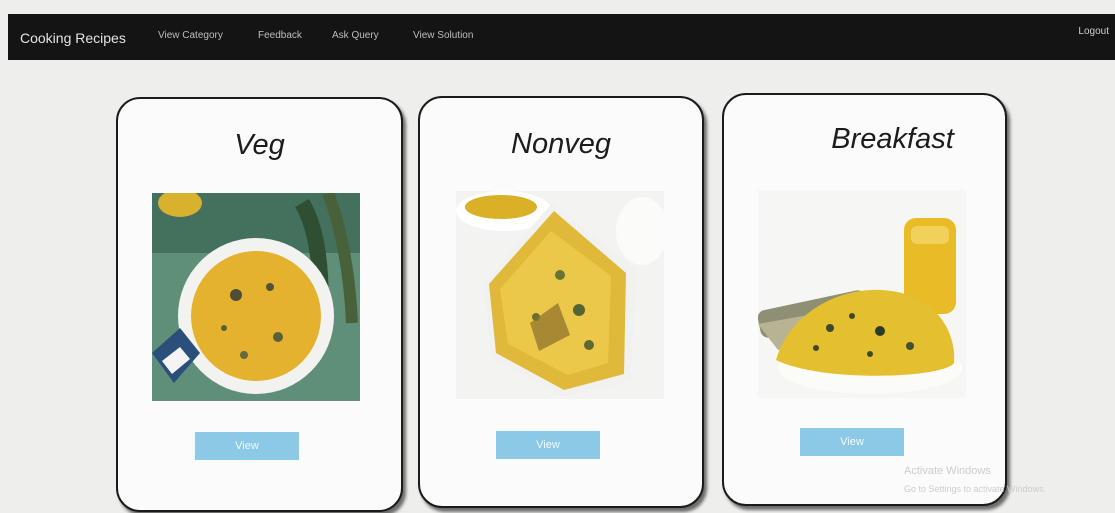 The height and width of the screenshot is (513, 1115). Describe the element at coordinates (561, 144) in the screenshot. I see `card-title: Nonveg` at that location.